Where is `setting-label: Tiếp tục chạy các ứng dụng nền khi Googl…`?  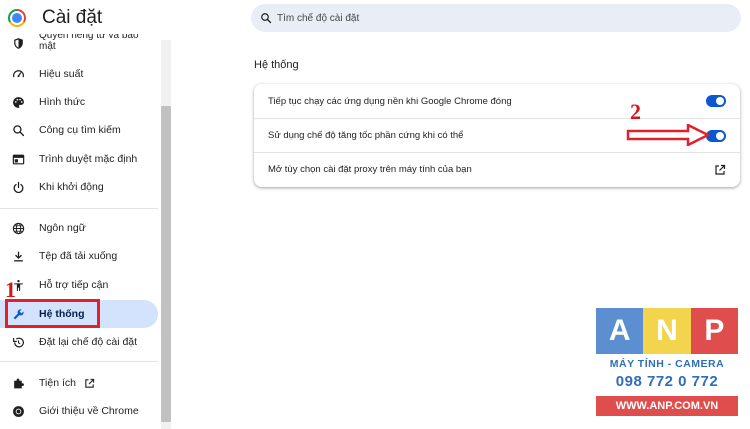 setting-label: Tiếp tục chạy các ứng dụng nền khi Googl… is located at coordinates (390, 101).